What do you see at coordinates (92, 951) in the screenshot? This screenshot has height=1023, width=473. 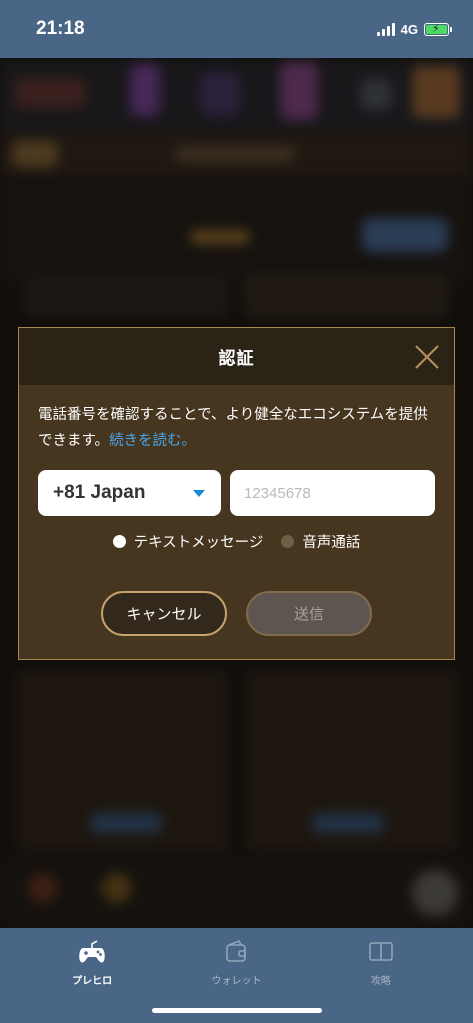 I see `gamepad-icon` at bounding box center [92, 951].